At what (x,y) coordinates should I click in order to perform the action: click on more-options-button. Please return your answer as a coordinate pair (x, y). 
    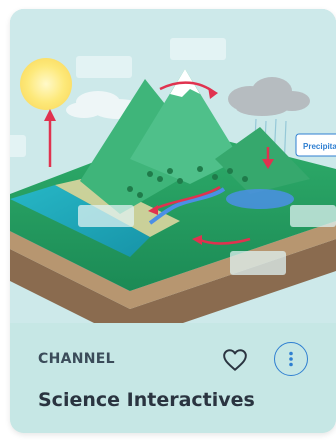
    Looking at the image, I should click on (291, 359).